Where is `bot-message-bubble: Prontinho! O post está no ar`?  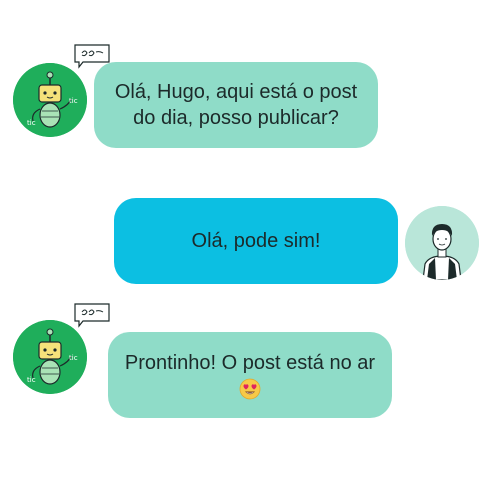 bot-message-bubble: Prontinho! O post está no ar is located at coordinates (250, 375).